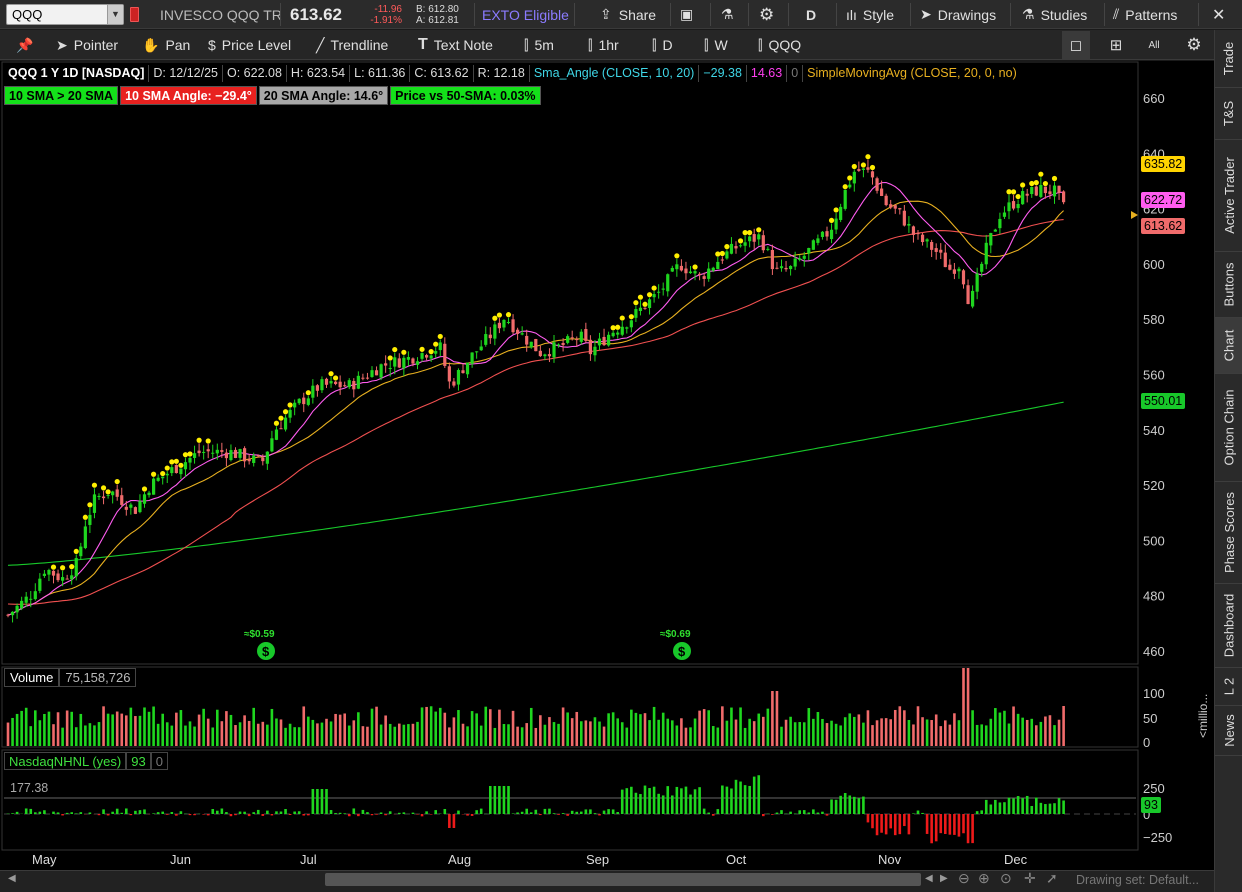  I want to click on right-tab-l-2: L 2, so click(1228, 687).